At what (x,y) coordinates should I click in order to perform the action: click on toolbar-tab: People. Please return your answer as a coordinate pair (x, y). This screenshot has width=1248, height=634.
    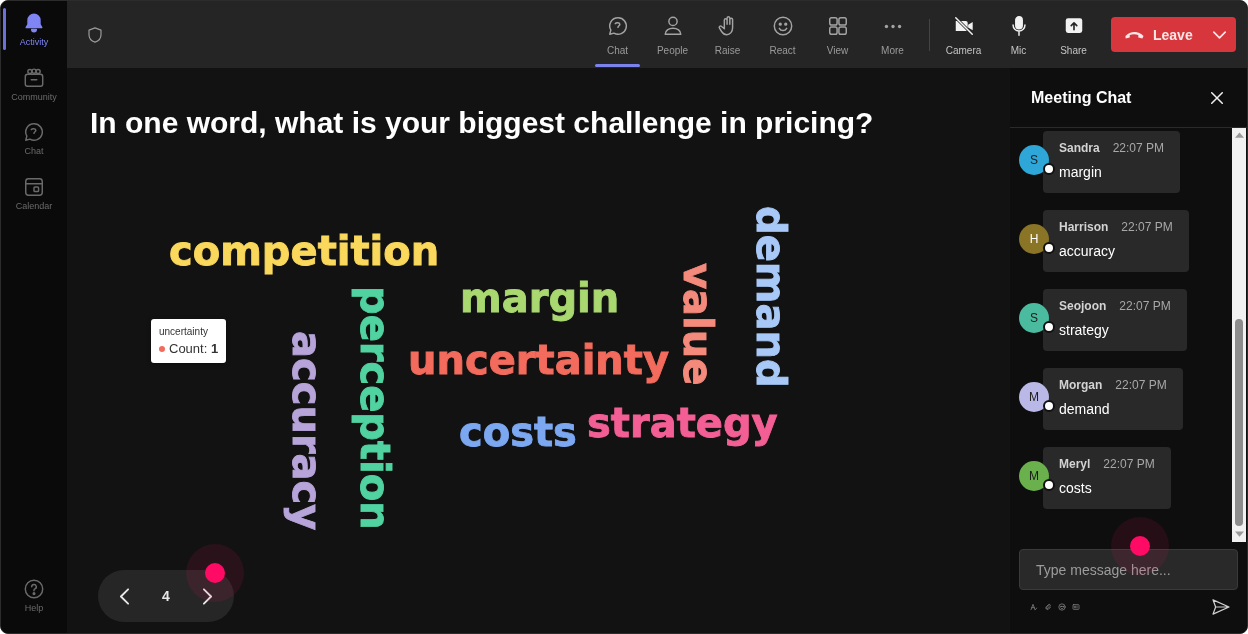
    Looking at the image, I should click on (672, 34).